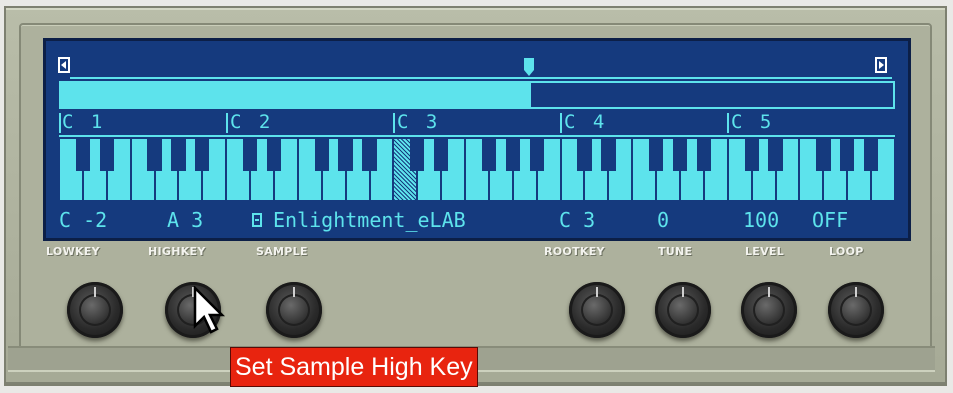  What do you see at coordinates (95, 310) in the screenshot?
I see `lowkey-knob` at bounding box center [95, 310].